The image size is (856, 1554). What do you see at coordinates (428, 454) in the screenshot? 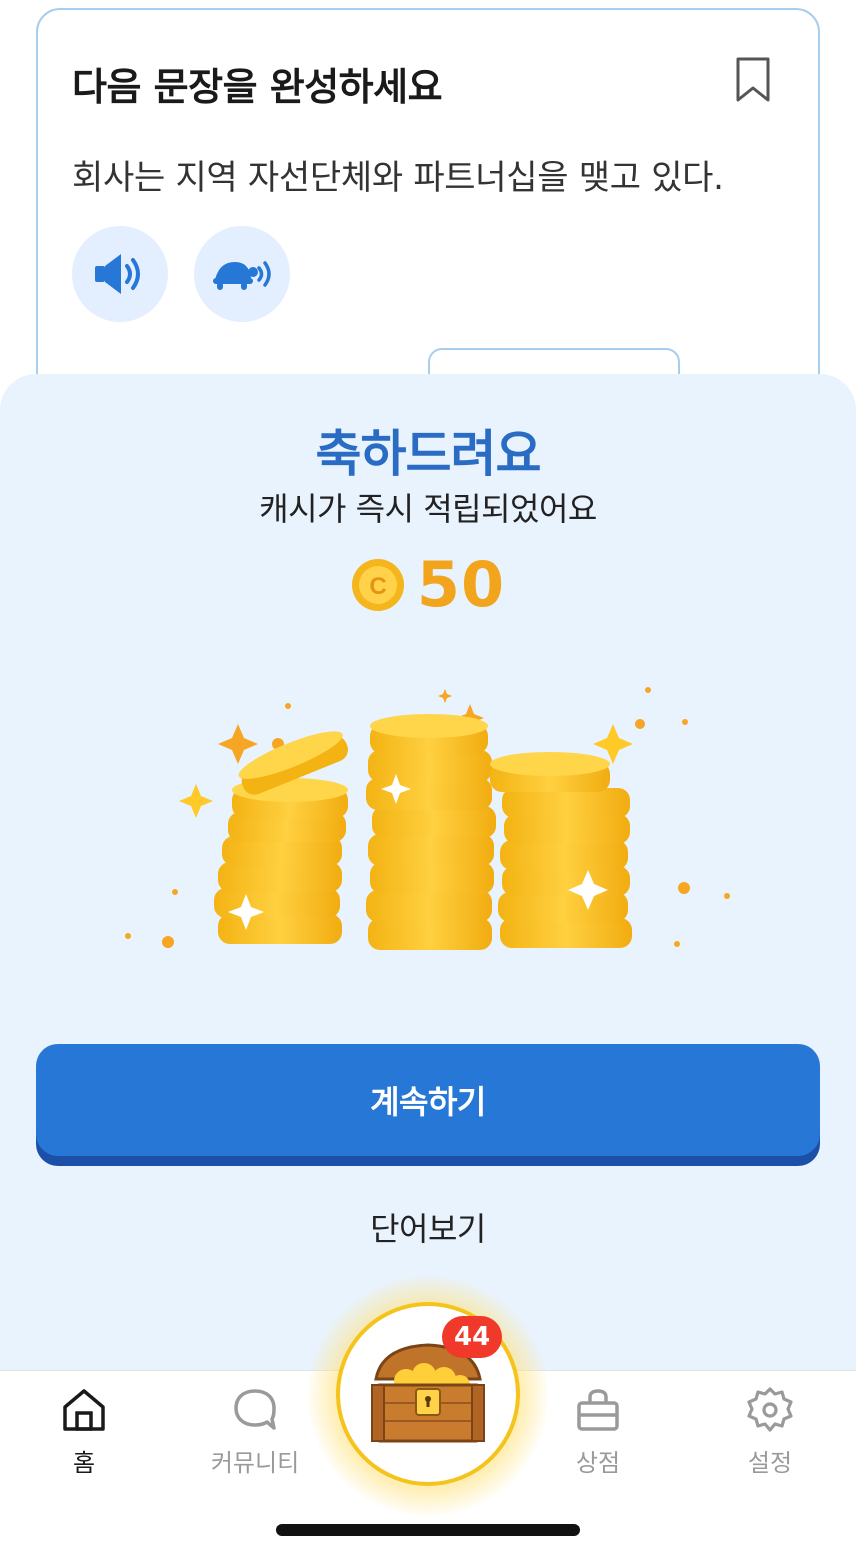
I see `reward-title: 축하드려요` at bounding box center [428, 454].